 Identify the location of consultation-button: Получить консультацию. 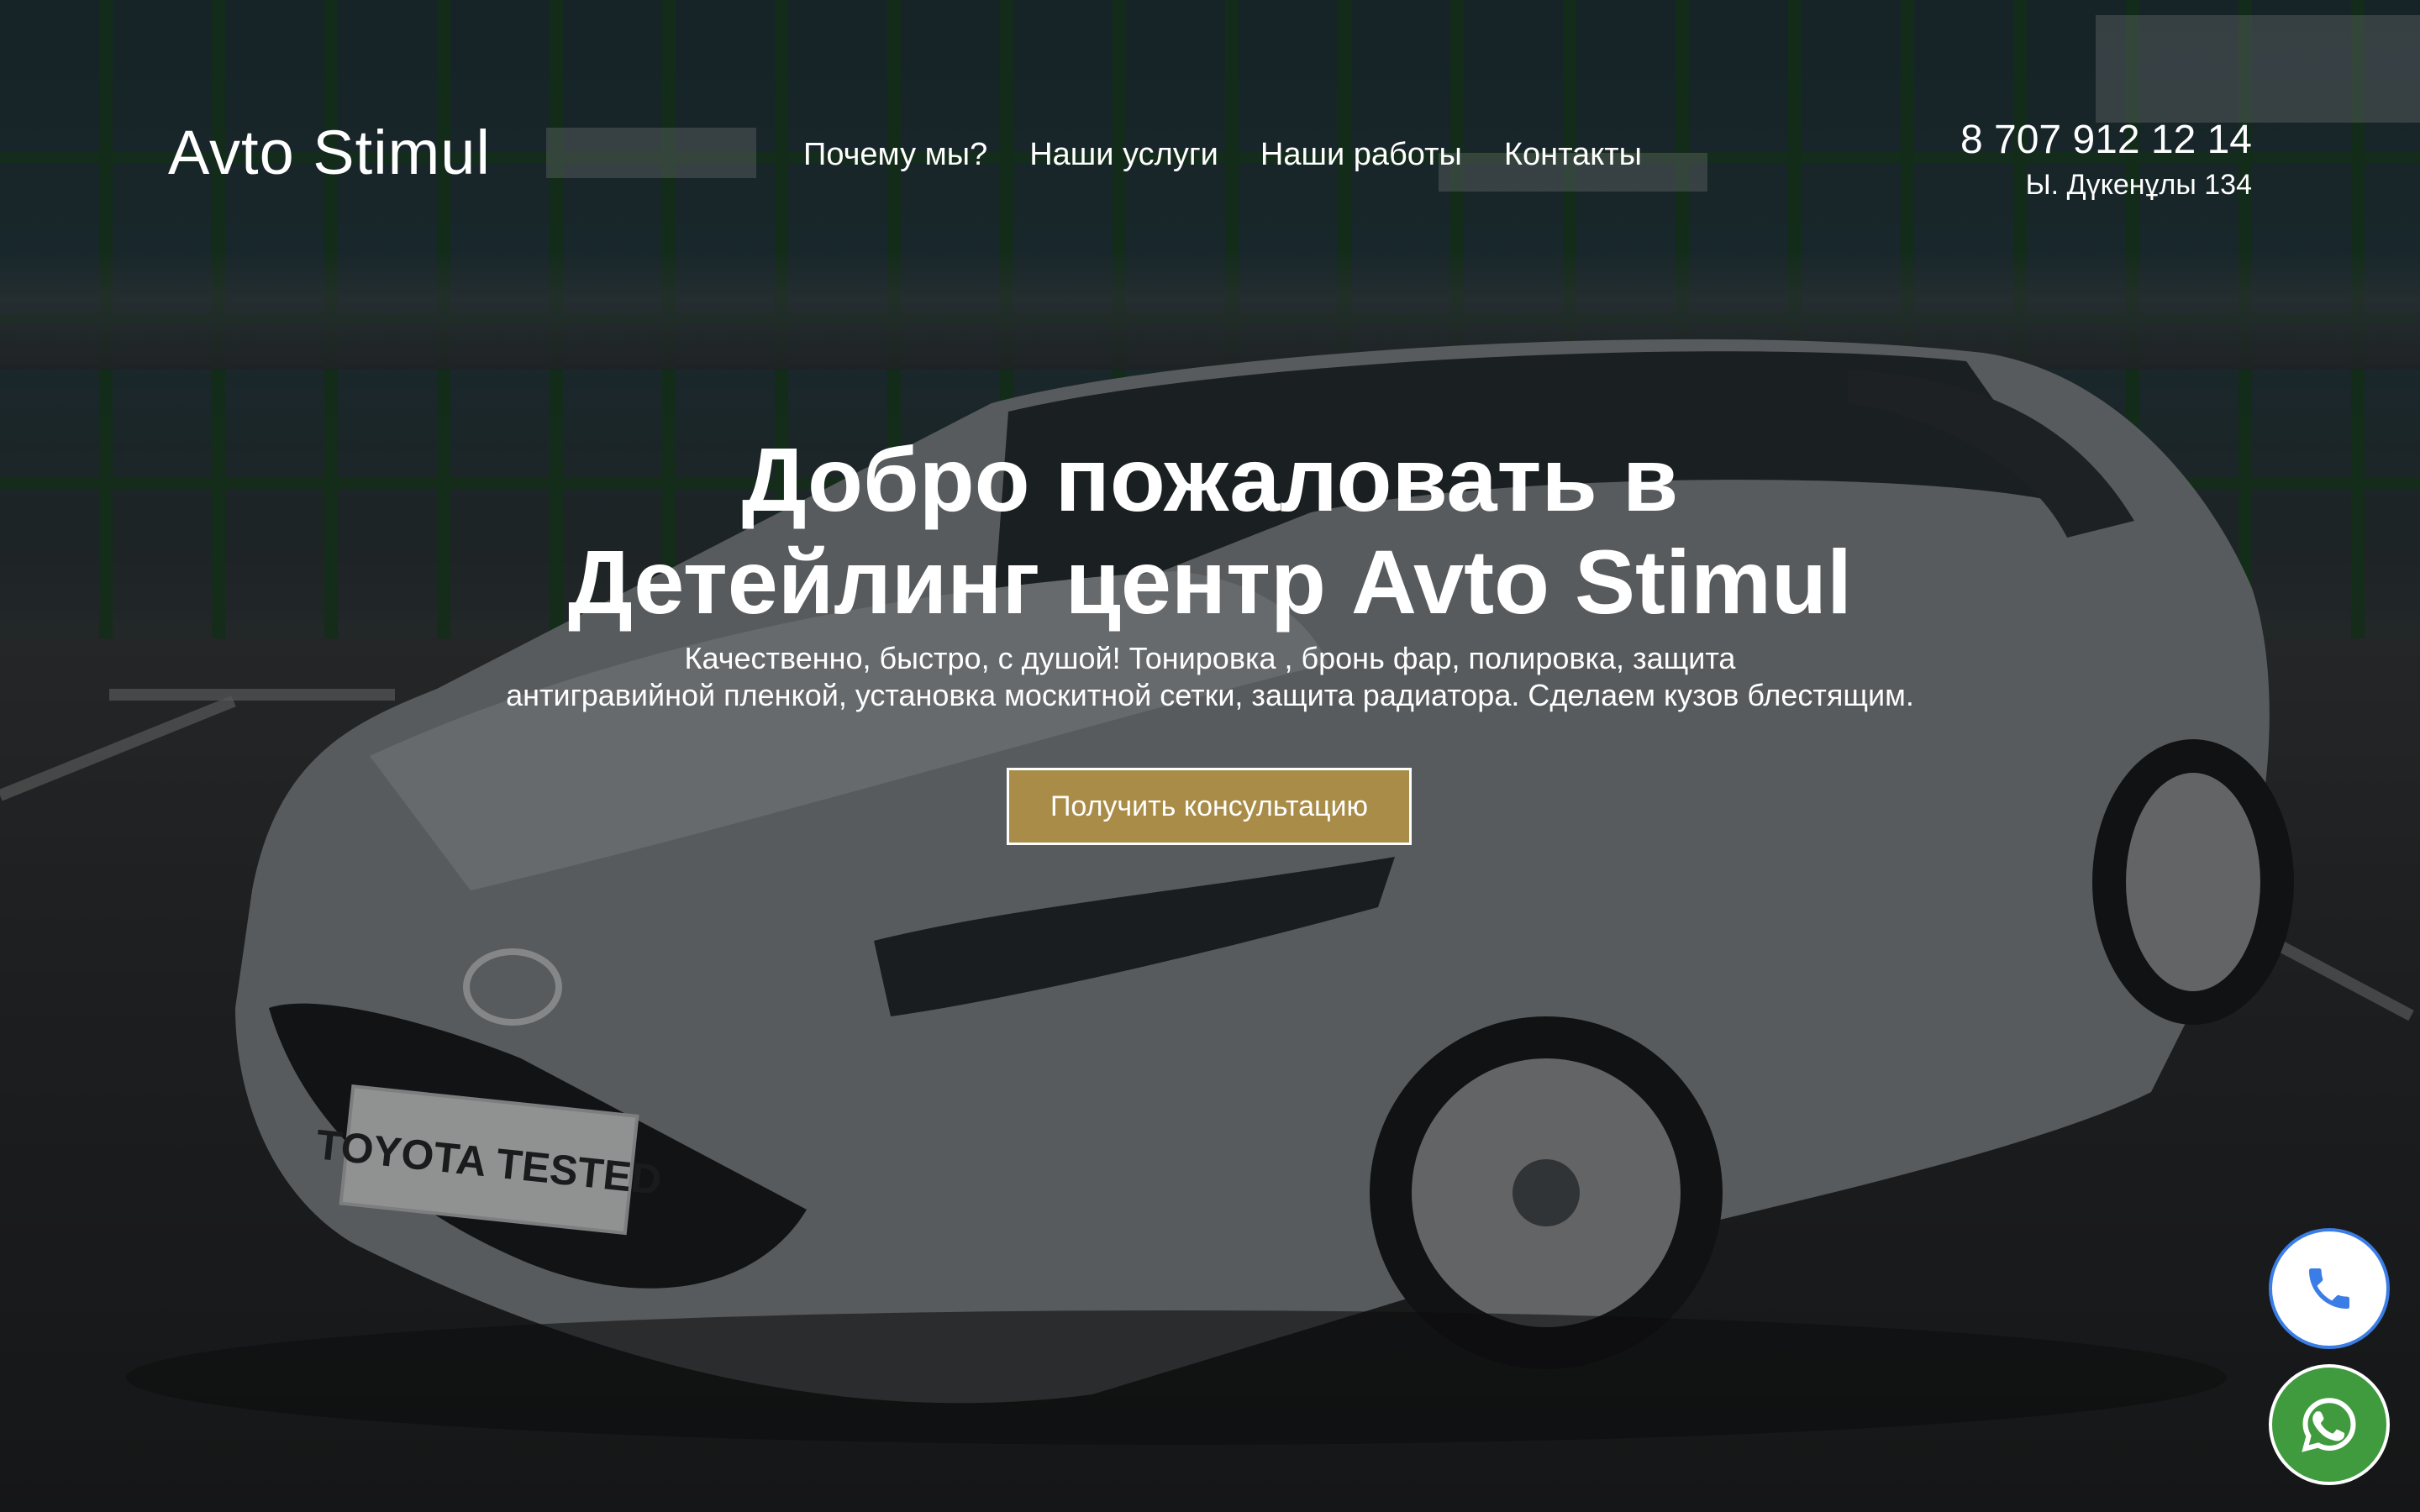
(1209, 806).